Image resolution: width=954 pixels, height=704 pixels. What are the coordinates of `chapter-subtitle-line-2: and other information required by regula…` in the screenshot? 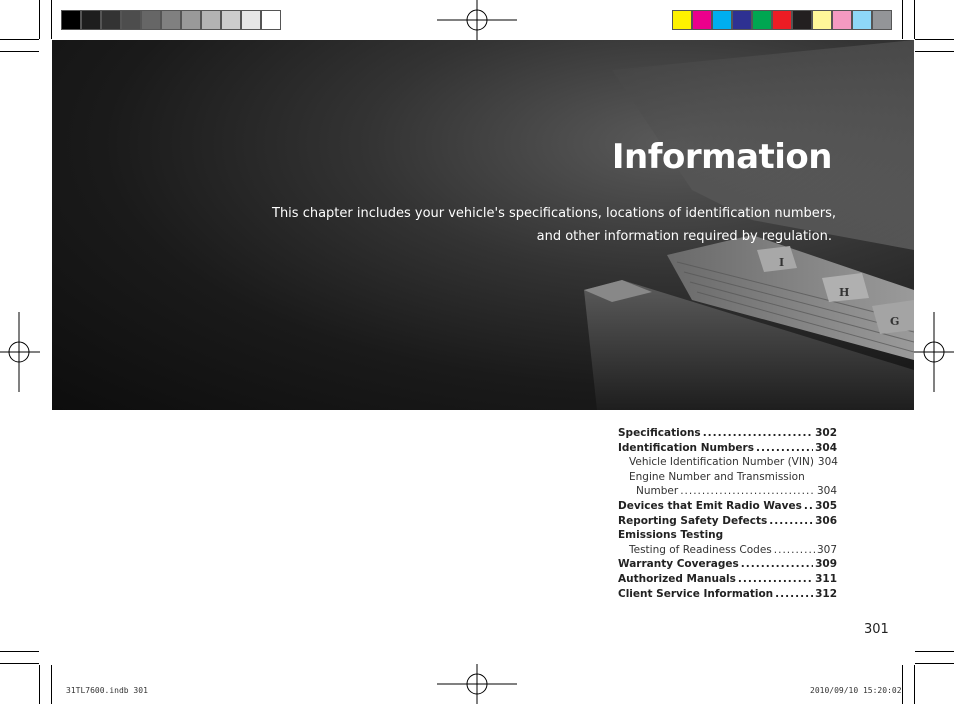 It's located at (684, 236).